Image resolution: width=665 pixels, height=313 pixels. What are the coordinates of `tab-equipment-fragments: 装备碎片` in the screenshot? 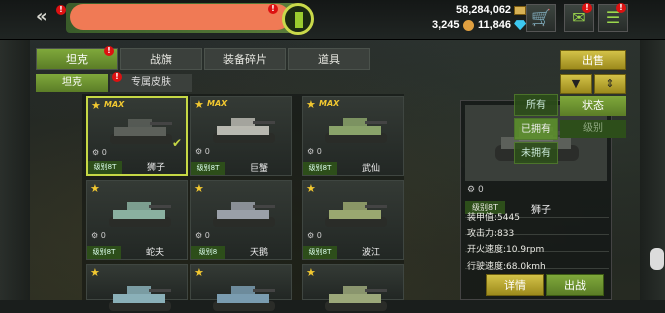 It's located at (245, 59).